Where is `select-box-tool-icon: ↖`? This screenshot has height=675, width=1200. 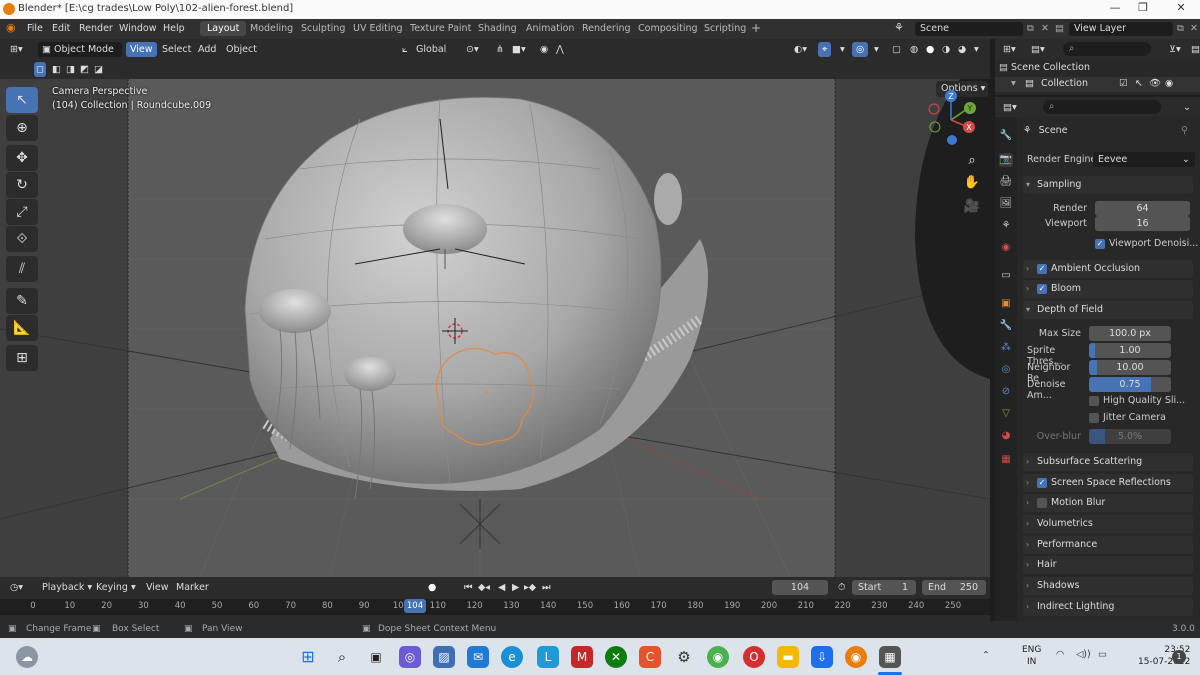
select-box-tool-icon: ↖ is located at coordinates (22, 100).